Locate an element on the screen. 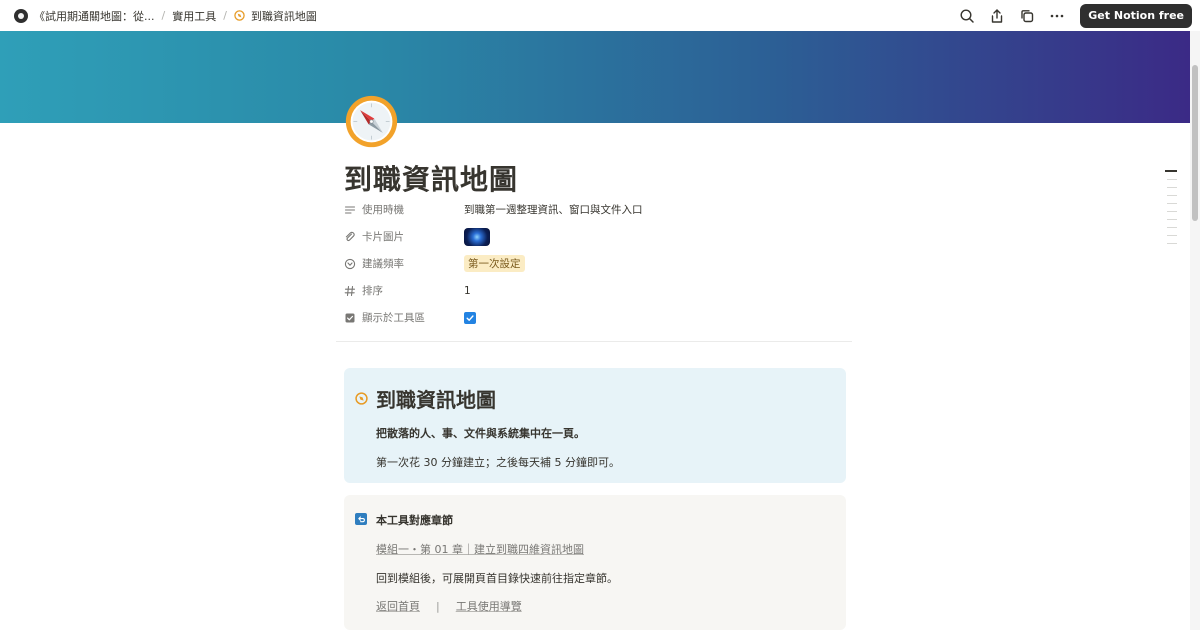 This screenshot has width=1200, height=630. more-button is located at coordinates (1057, 16).